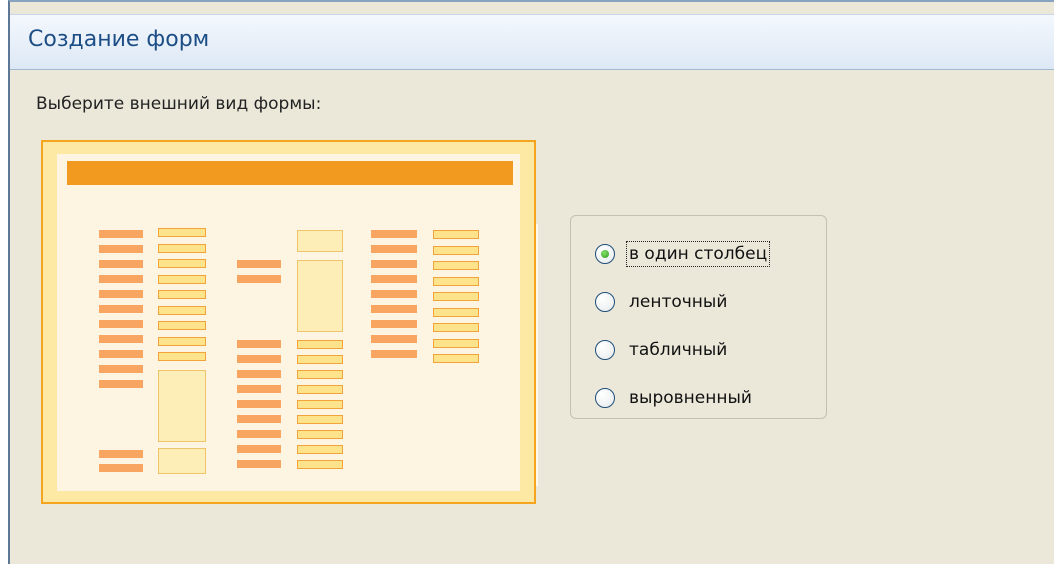 This screenshot has height=564, width=1054. Describe the element at coordinates (698, 254) in the screenshot. I see `option-label: в один столбец` at that location.